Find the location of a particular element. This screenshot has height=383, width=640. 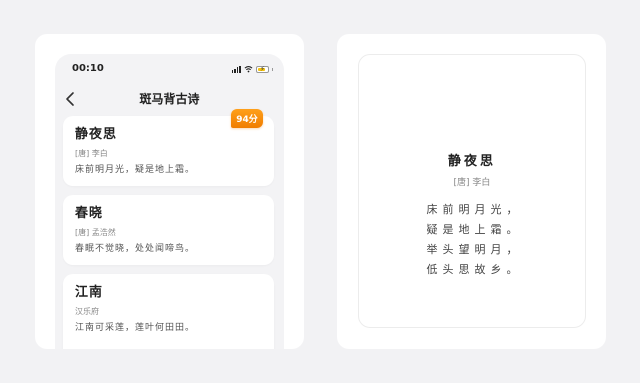

wifi-icon is located at coordinates (248, 69).